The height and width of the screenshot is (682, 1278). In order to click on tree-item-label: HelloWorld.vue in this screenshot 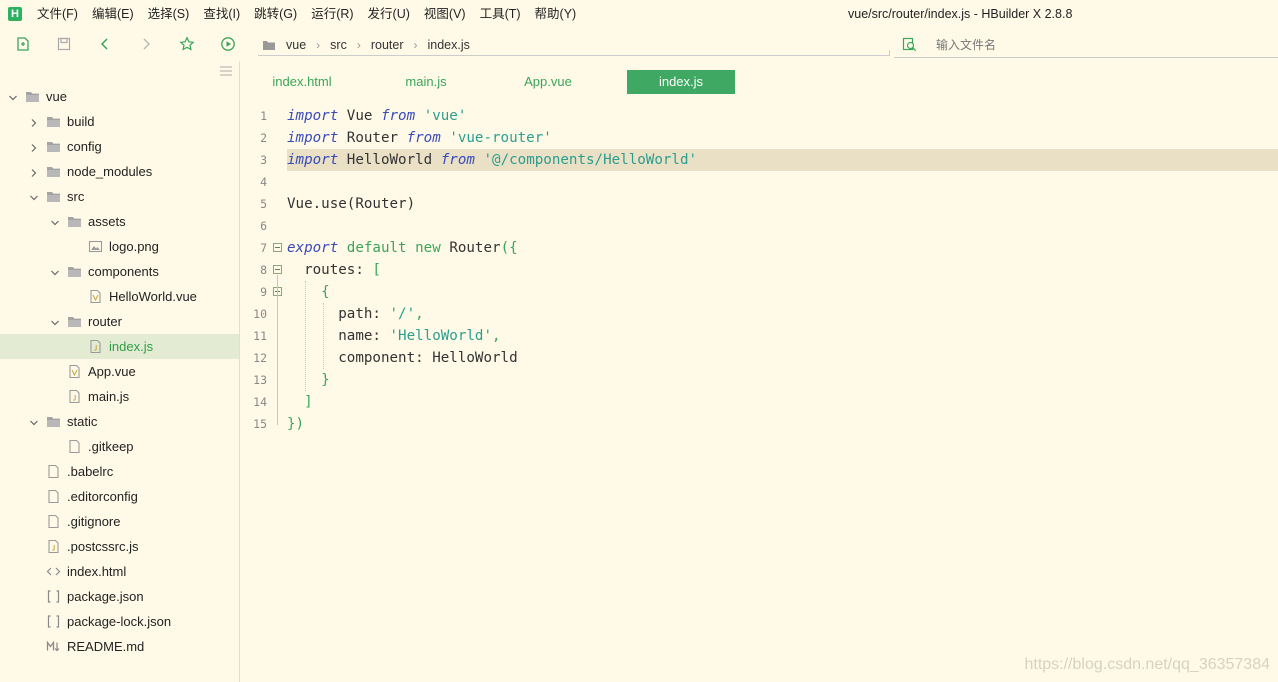, I will do `click(153, 296)`.